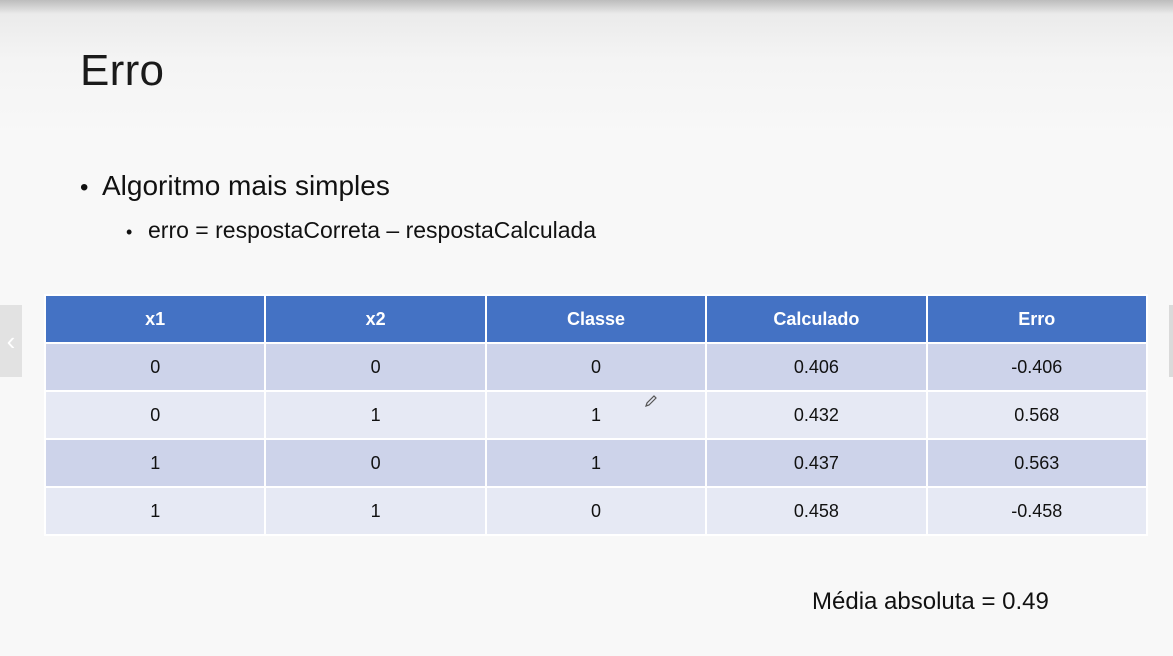  Describe the element at coordinates (816, 319) in the screenshot. I see `header-calculado: Calculado` at that location.